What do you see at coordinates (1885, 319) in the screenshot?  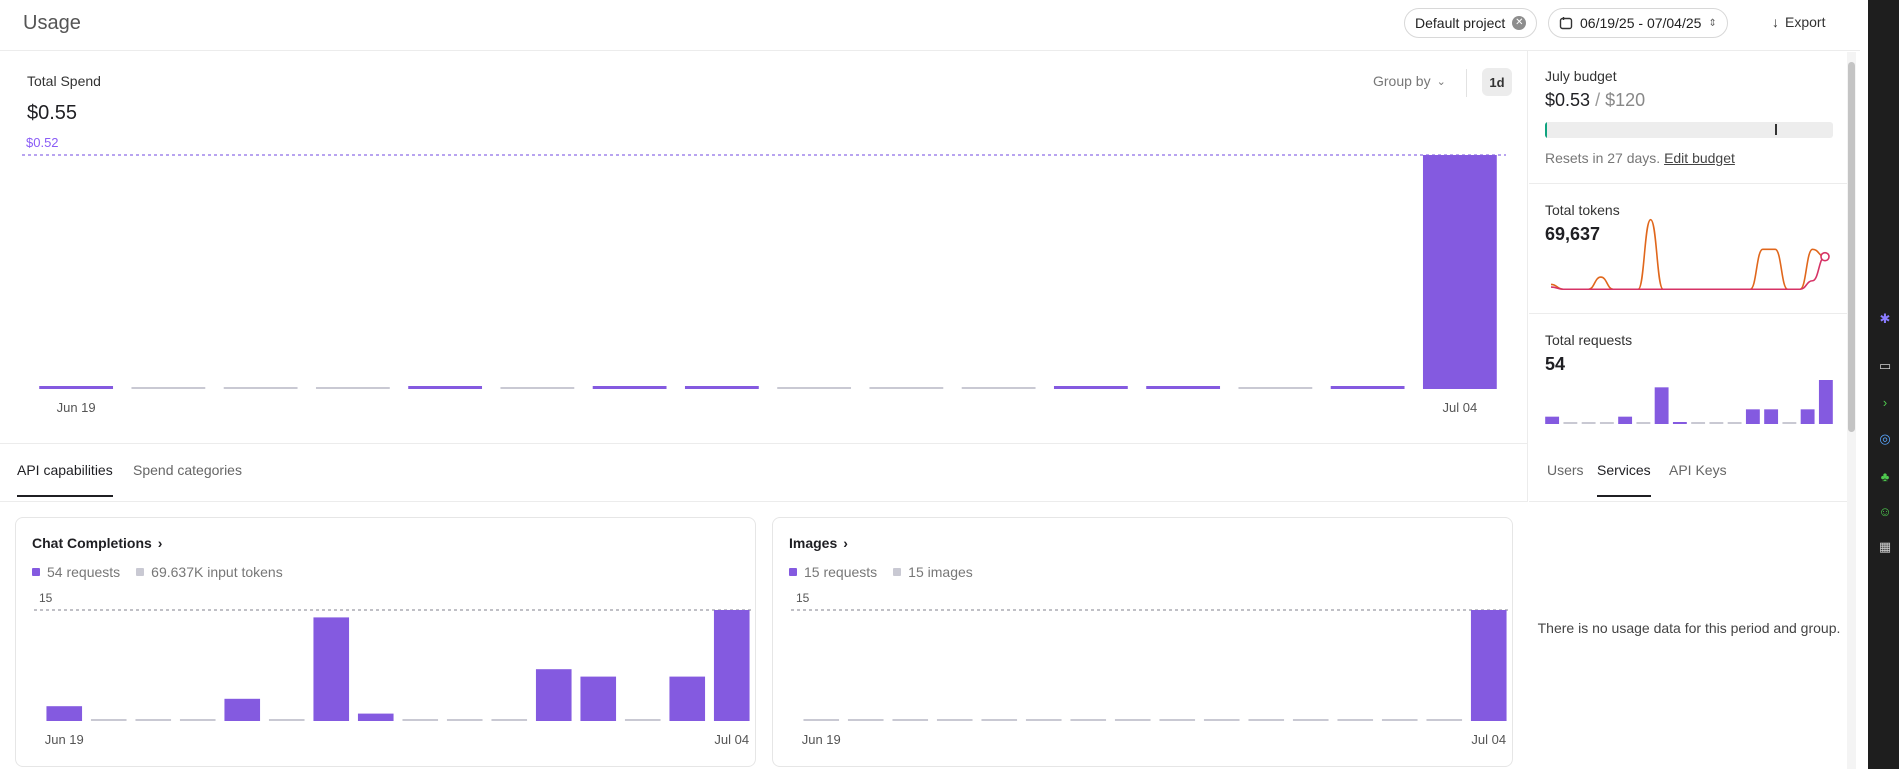 I see `extension-icon: ✱` at bounding box center [1885, 319].